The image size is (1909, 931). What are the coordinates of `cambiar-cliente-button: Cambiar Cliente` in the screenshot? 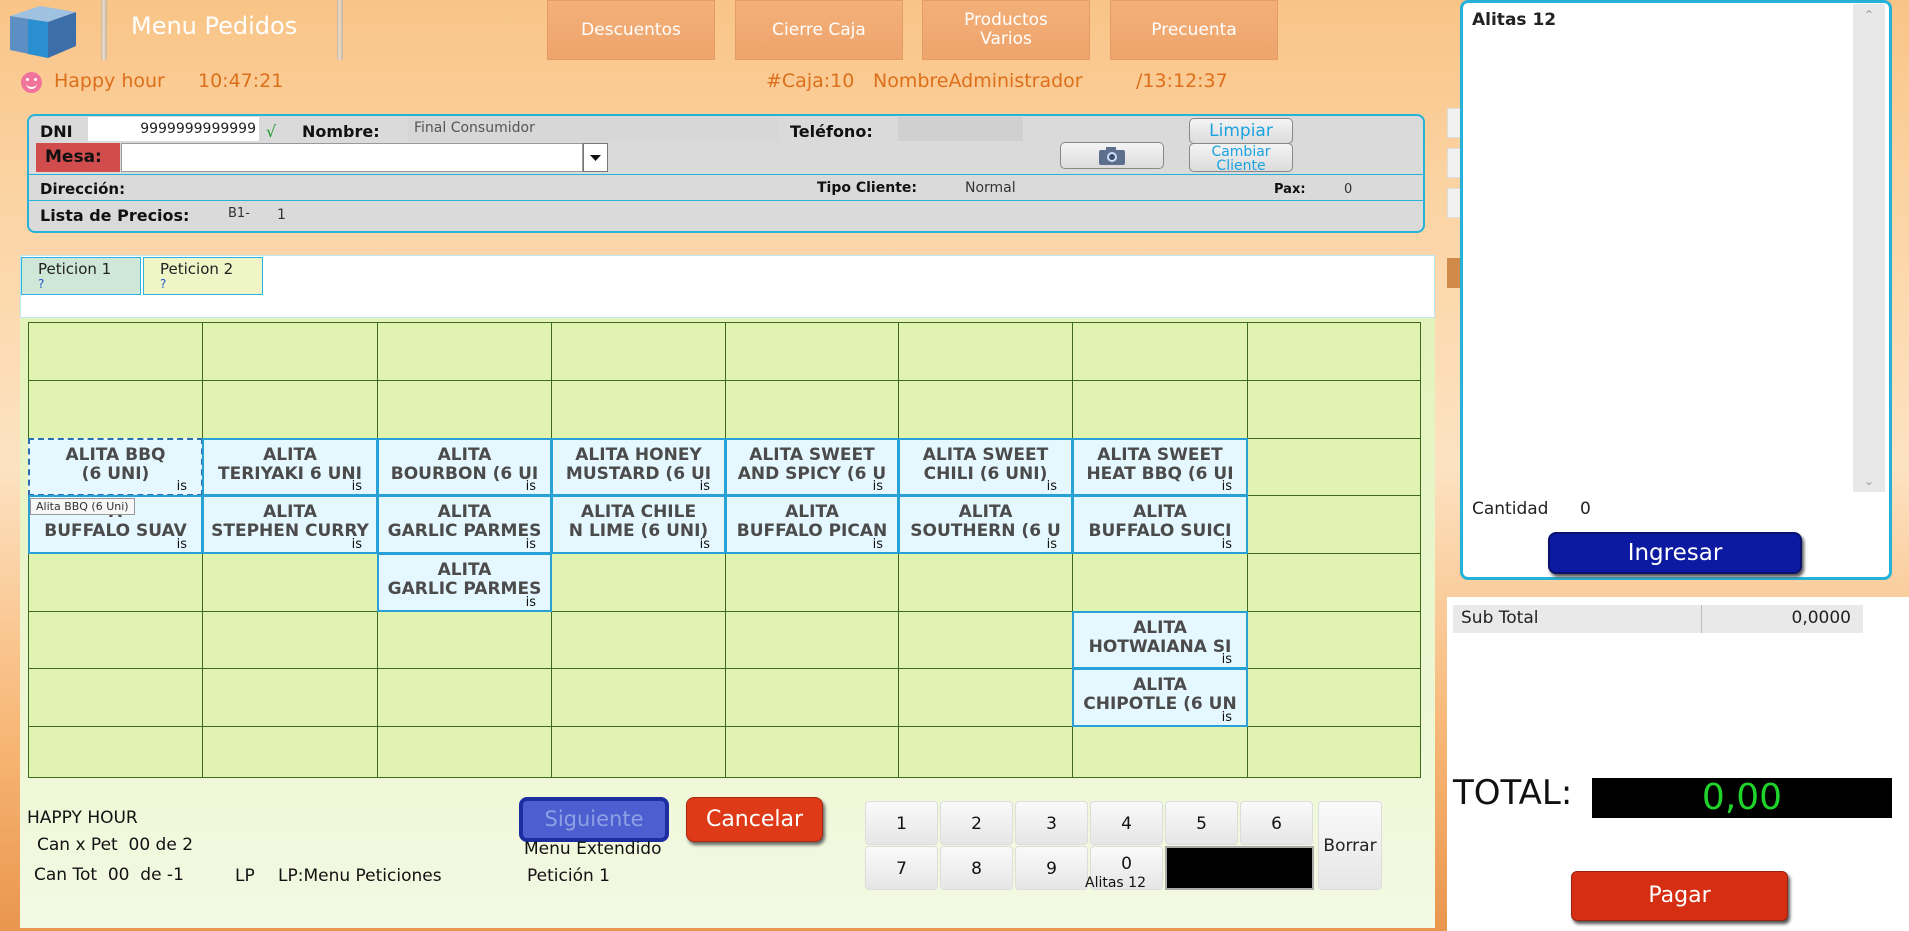 It's located at (1241, 158).